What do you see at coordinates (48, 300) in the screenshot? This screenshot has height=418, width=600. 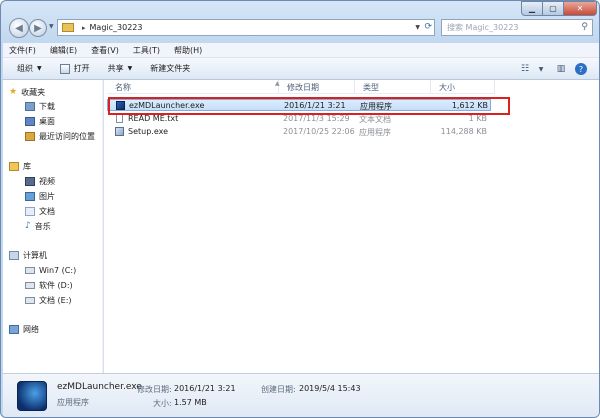 I see `nav-item-drive-e: 文档 (E:)` at bounding box center [48, 300].